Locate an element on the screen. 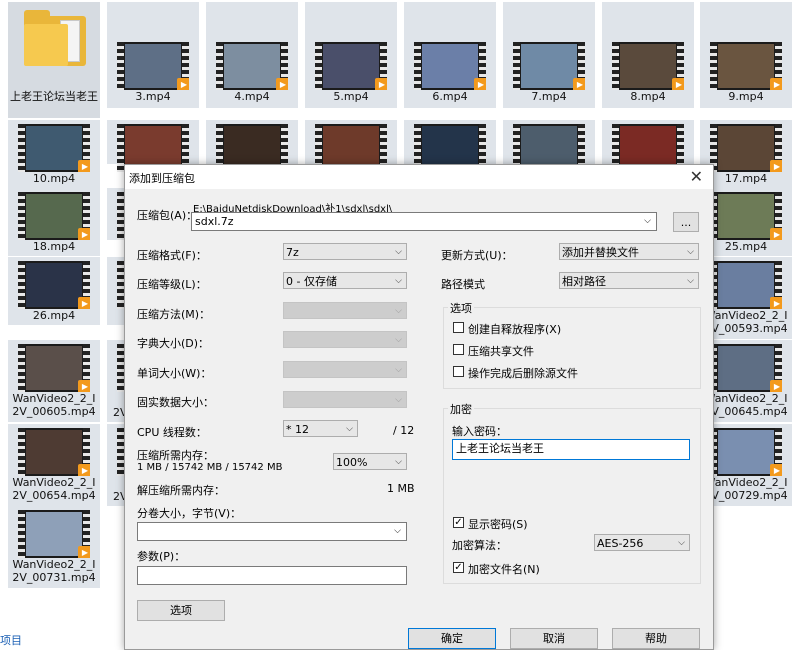  video-file-item: ▶ WanVideo2_2_I2V_00731.mp4 is located at coordinates (54, 547).